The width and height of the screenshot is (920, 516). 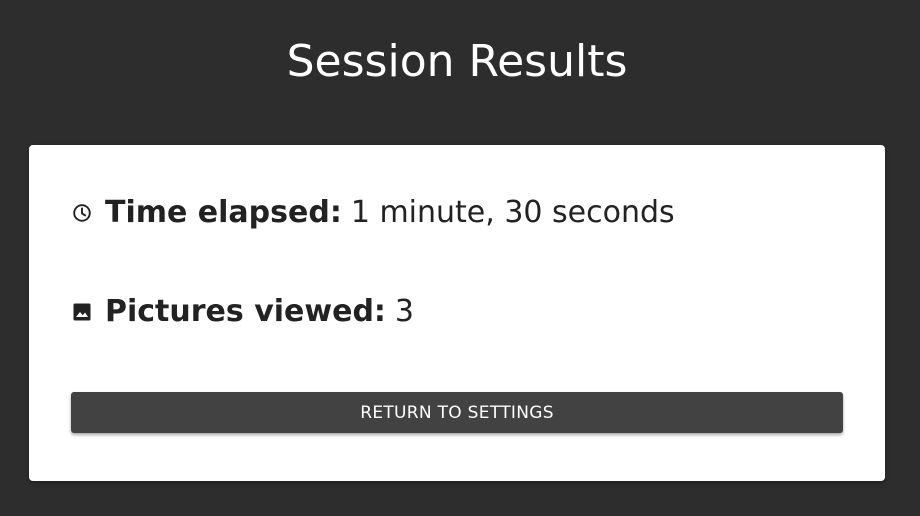 What do you see at coordinates (512, 212) in the screenshot?
I see `time-elapsed-value: 1 minute, 30 seconds` at bounding box center [512, 212].